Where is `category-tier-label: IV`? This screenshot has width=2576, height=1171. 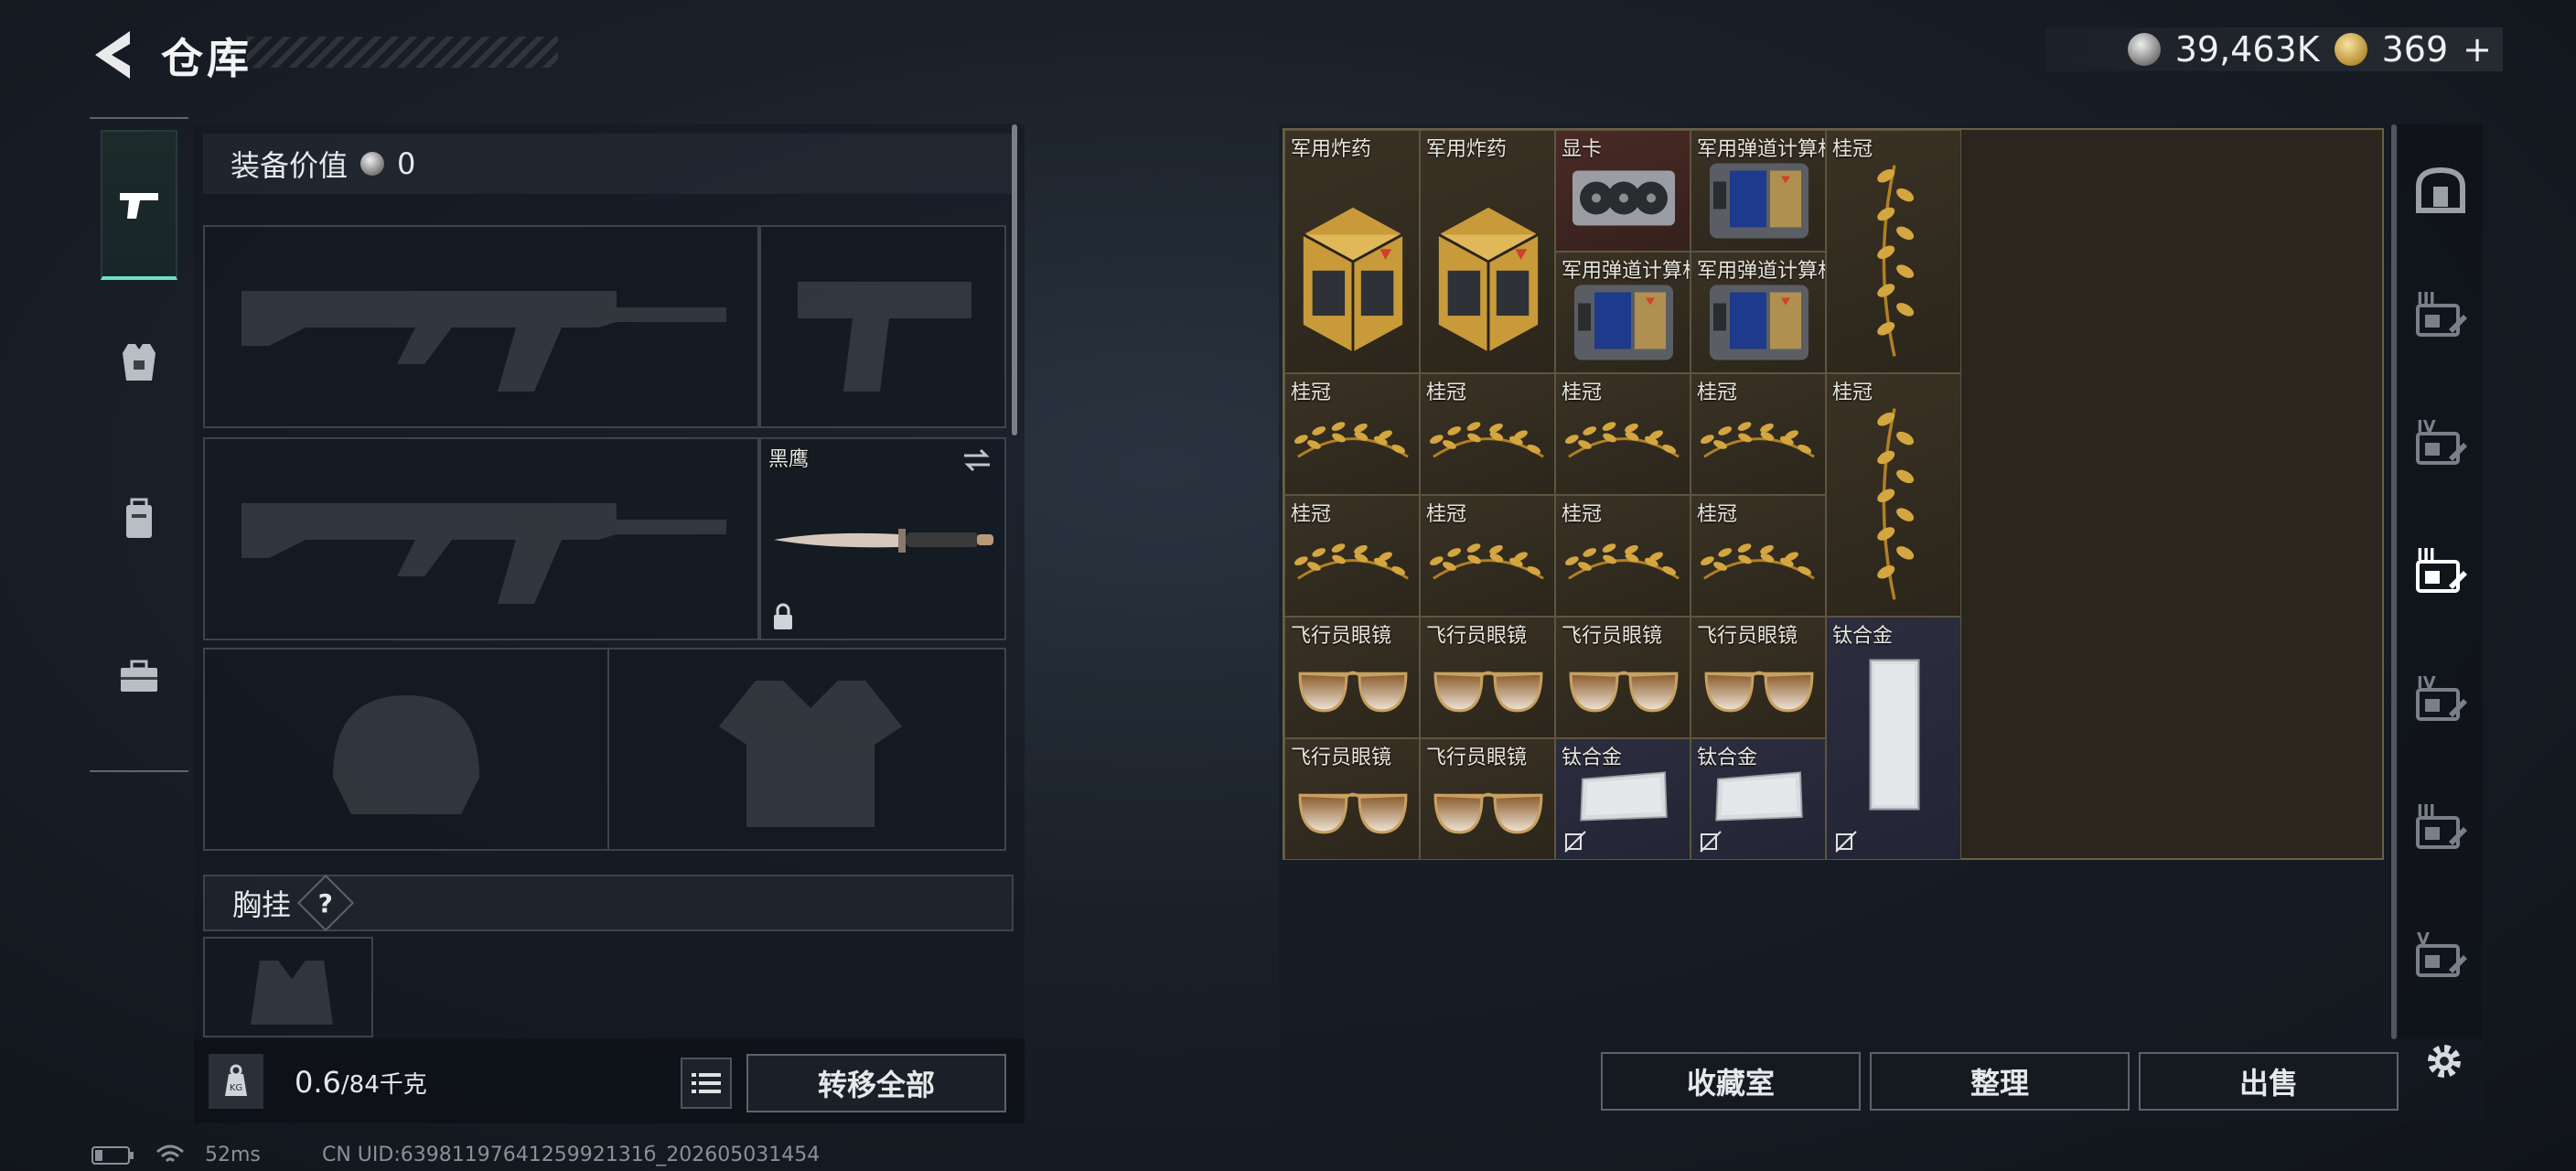
category-tier-label: IV is located at coordinates (2427, 683).